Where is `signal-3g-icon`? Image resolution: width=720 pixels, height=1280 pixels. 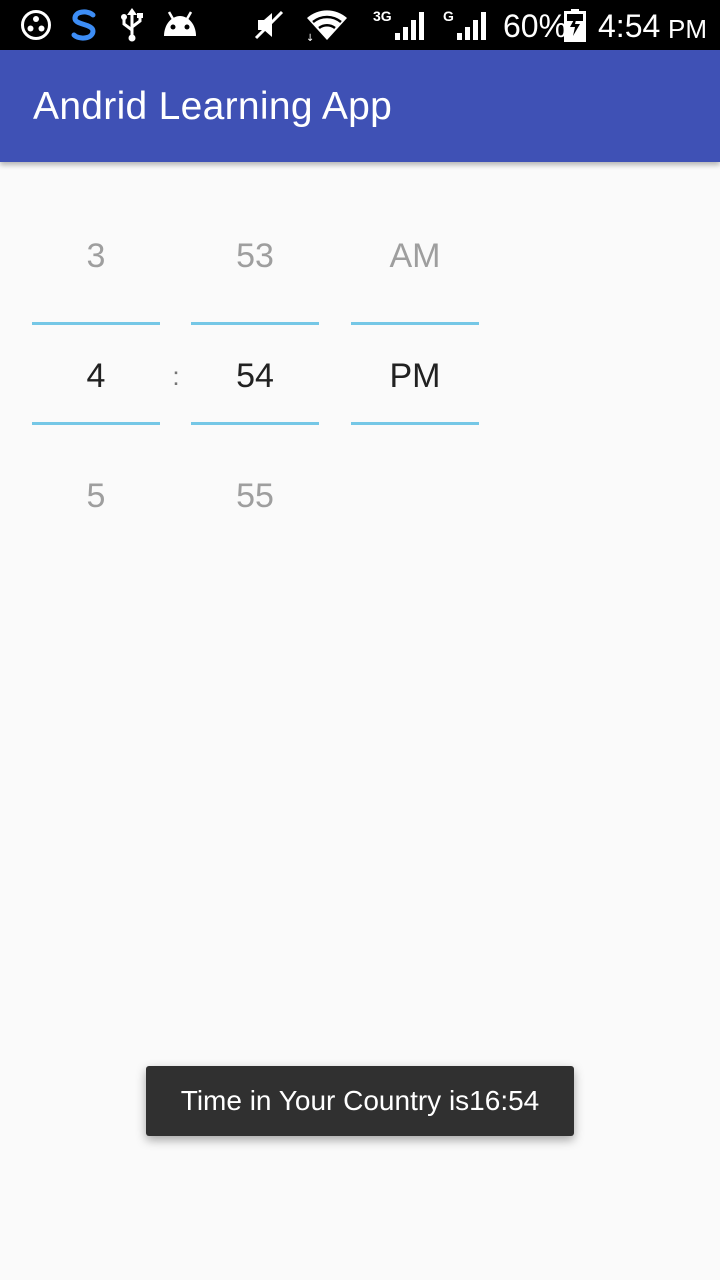
signal-3g-icon is located at coordinates (410, 25).